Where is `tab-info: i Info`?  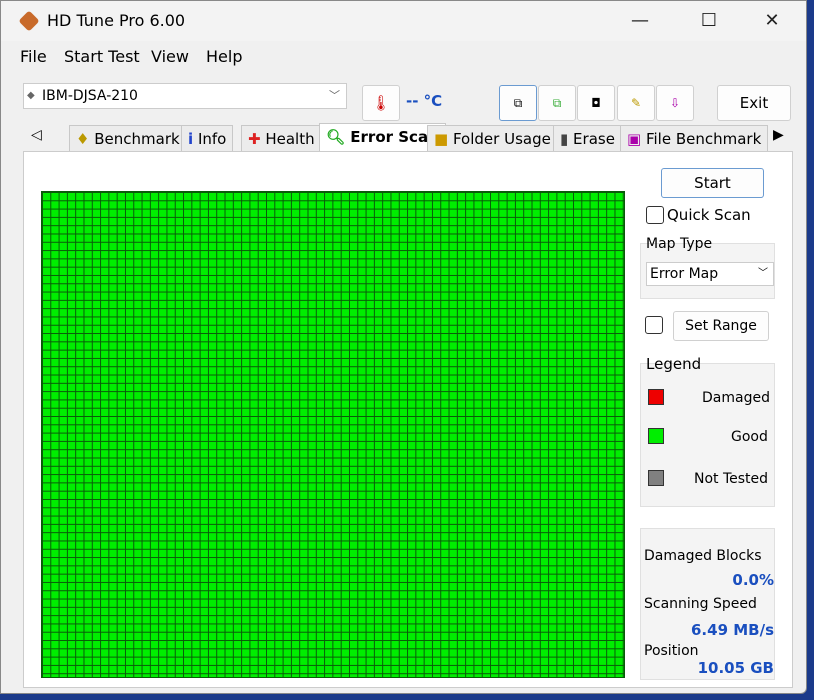 tab-info: i Info is located at coordinates (207, 138).